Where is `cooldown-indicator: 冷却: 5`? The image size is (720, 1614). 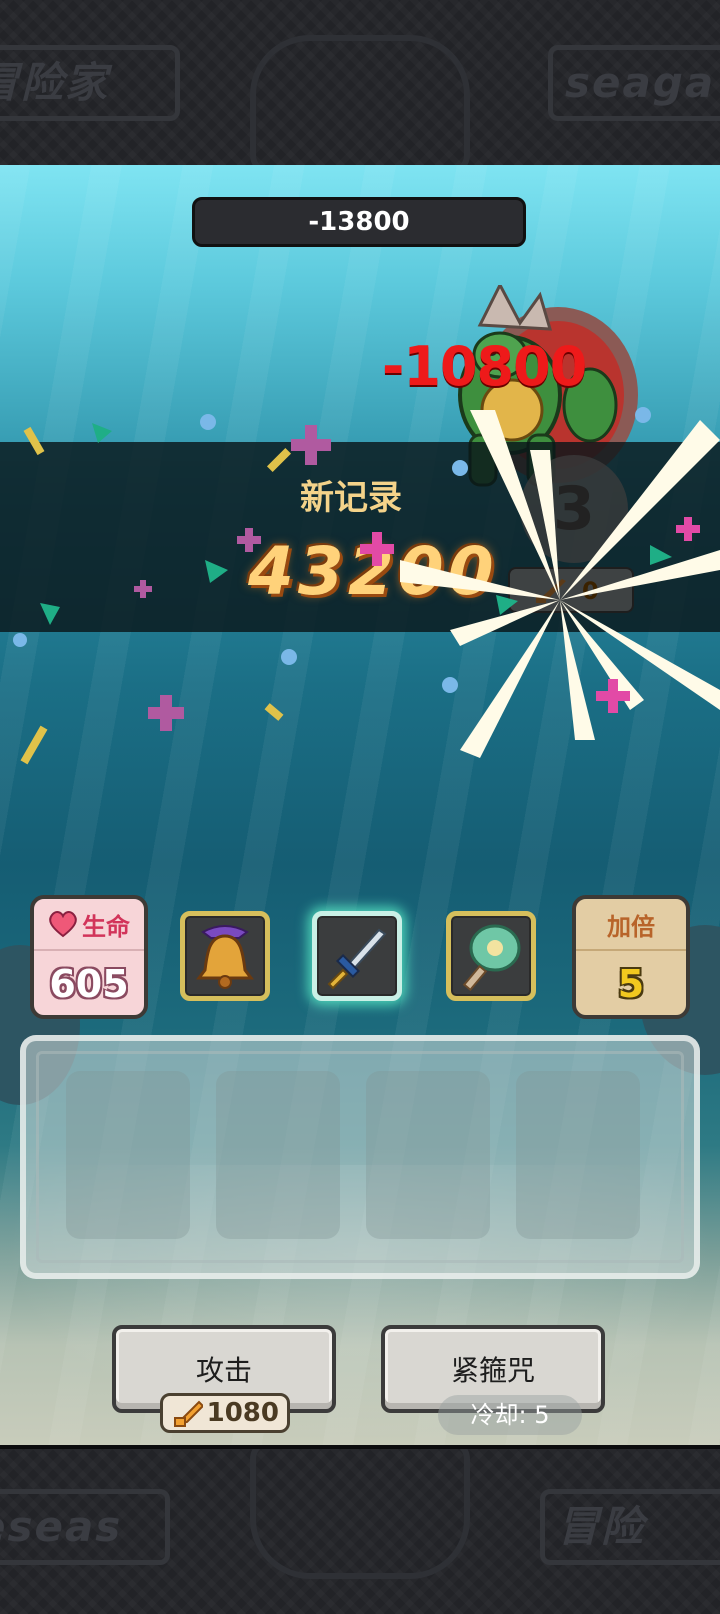
cooldown-indicator: 冷却: 5 is located at coordinates (510, 1415).